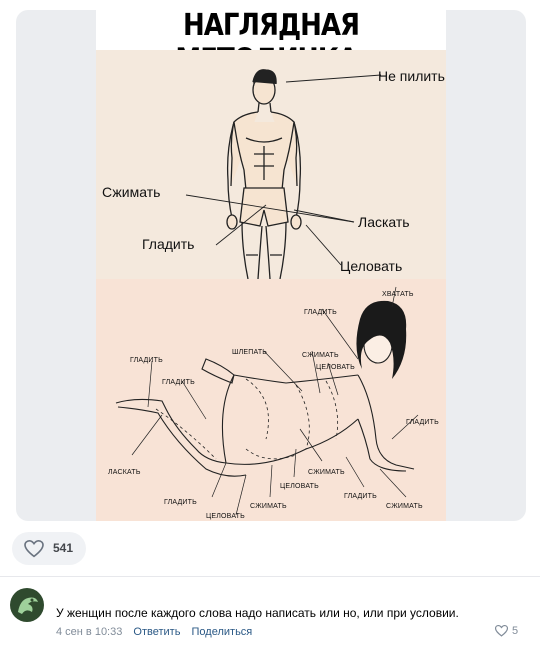 This screenshot has height=653, width=540. I want to click on label-stroke: Гладить, so click(168, 244).